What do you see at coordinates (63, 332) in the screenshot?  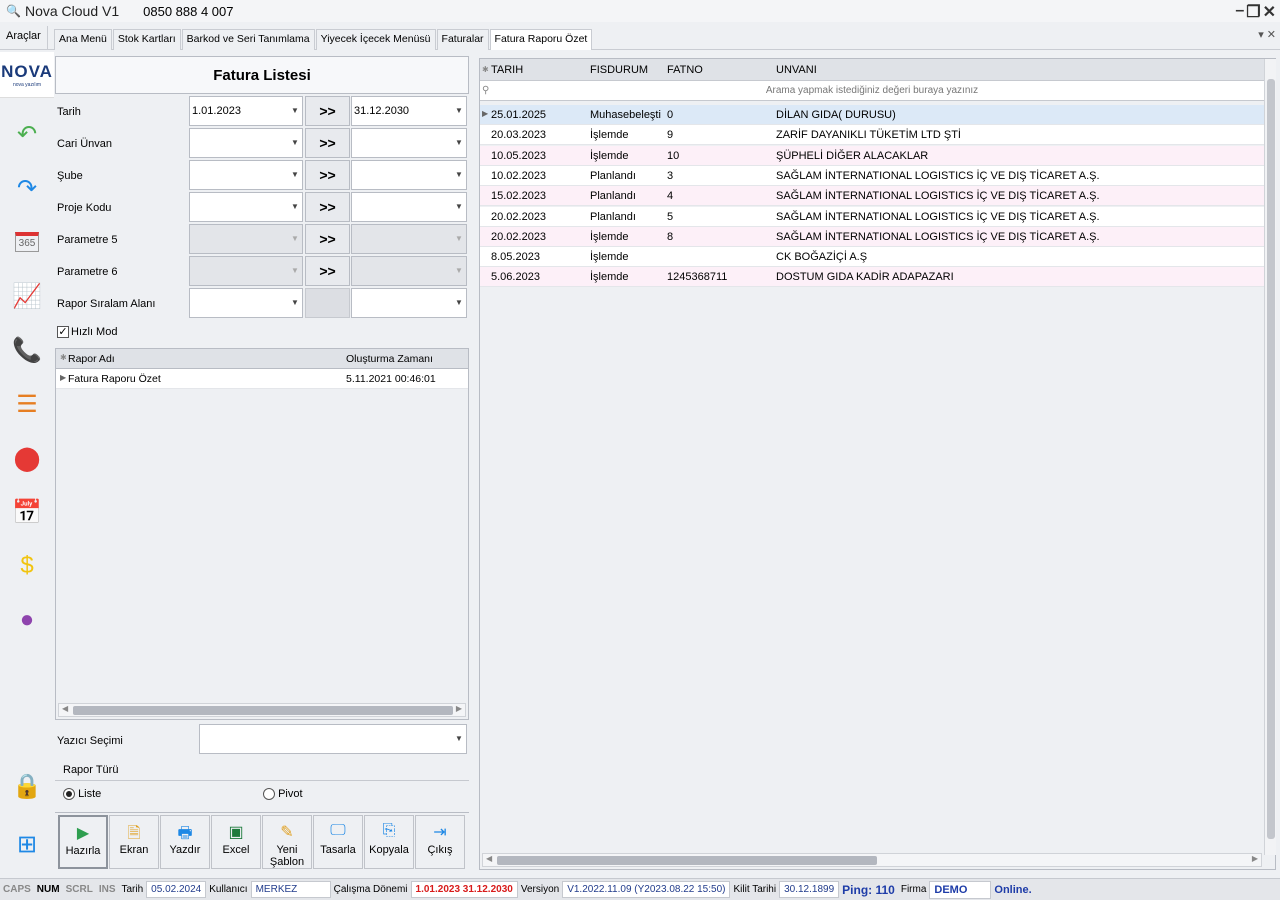 I see `checkmark-icon: ✓` at bounding box center [63, 332].